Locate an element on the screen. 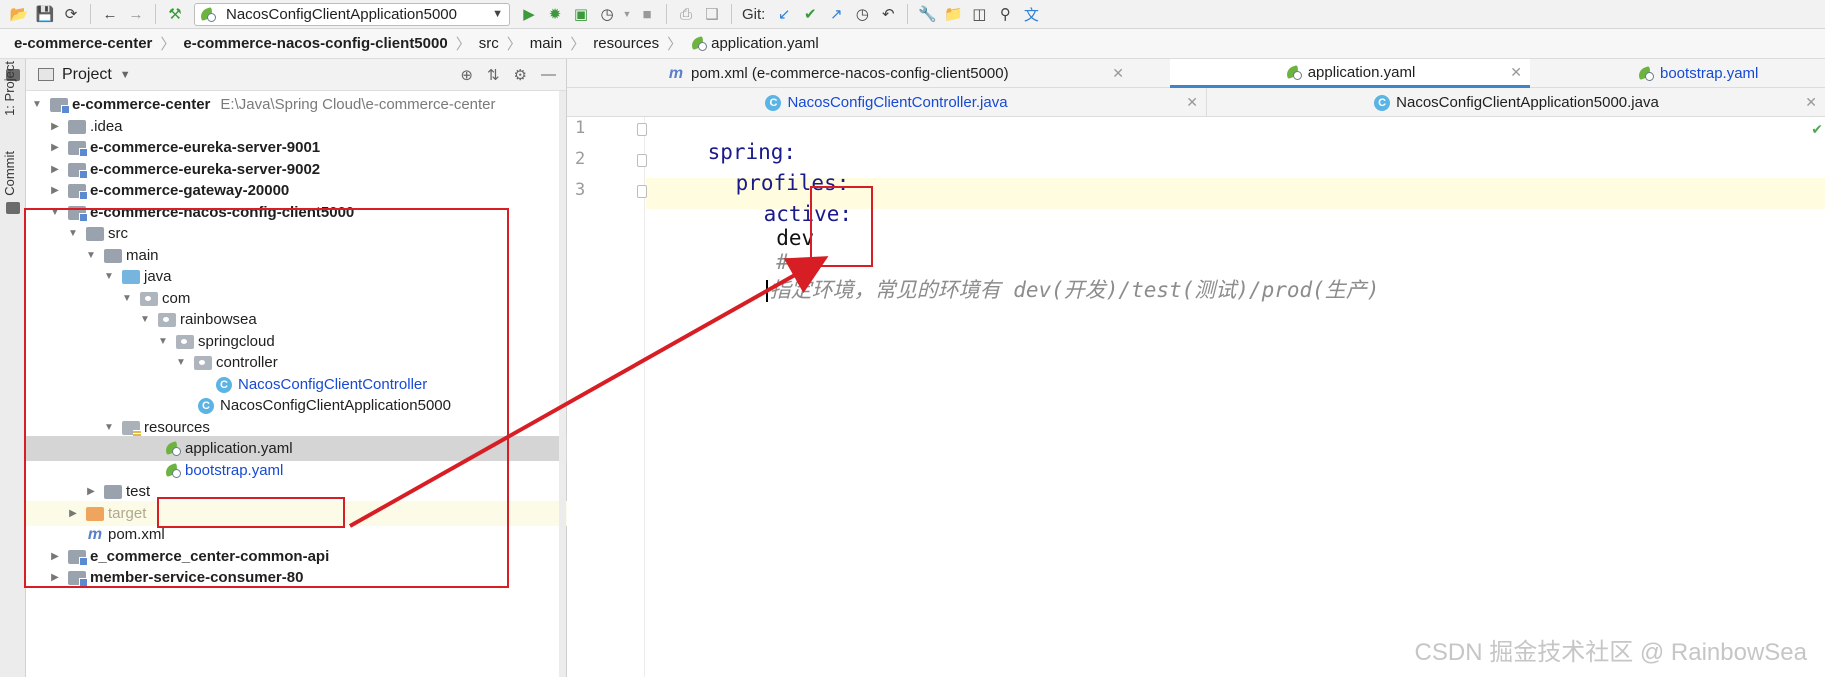  breadcrumb-main: main is located at coordinates (546, 43).